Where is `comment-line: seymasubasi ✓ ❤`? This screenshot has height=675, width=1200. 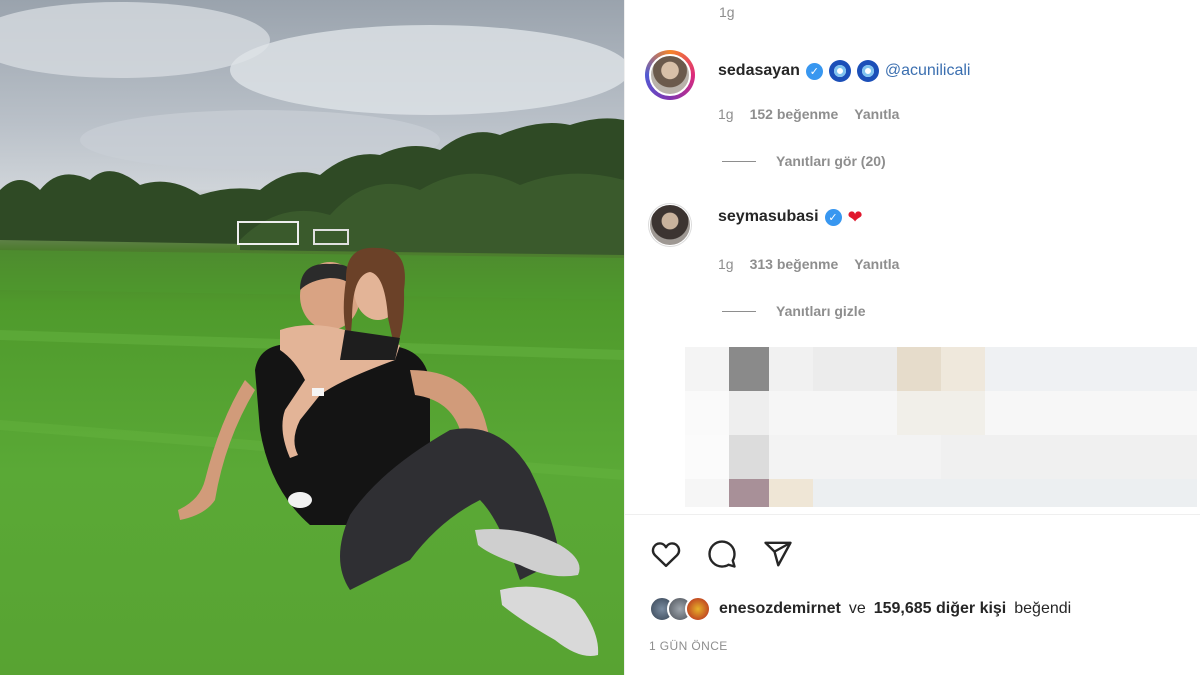 comment-line: seymasubasi ✓ ❤ is located at coordinates (790, 217).